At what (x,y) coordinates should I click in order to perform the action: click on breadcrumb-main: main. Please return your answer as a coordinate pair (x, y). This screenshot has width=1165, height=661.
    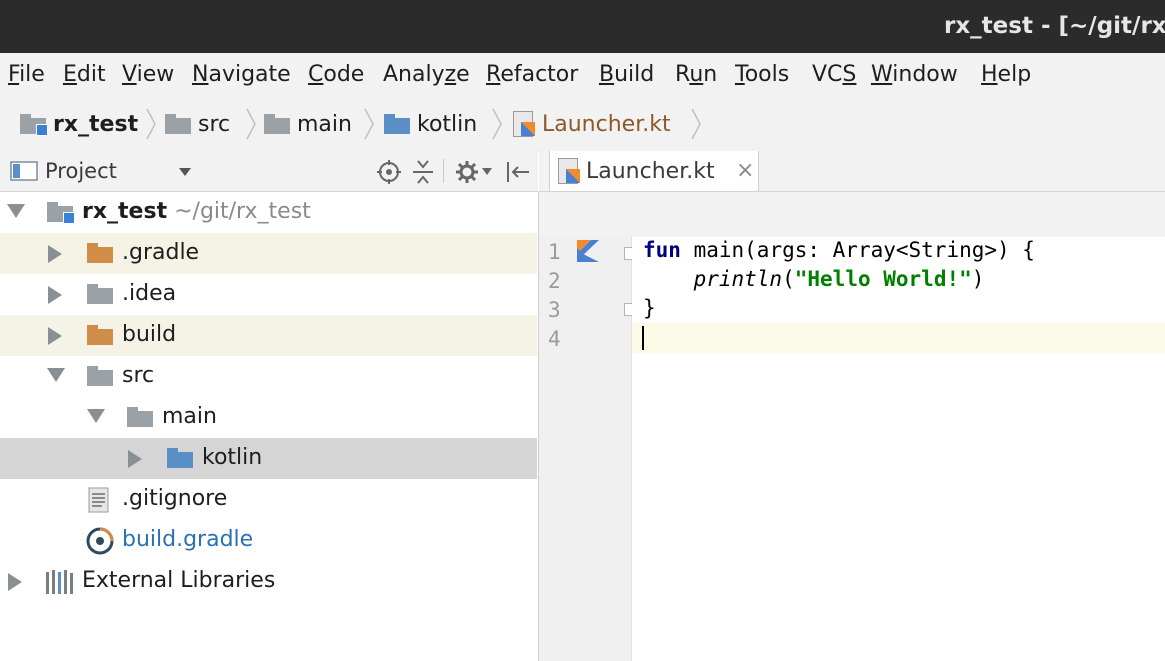
    Looking at the image, I should click on (308, 124).